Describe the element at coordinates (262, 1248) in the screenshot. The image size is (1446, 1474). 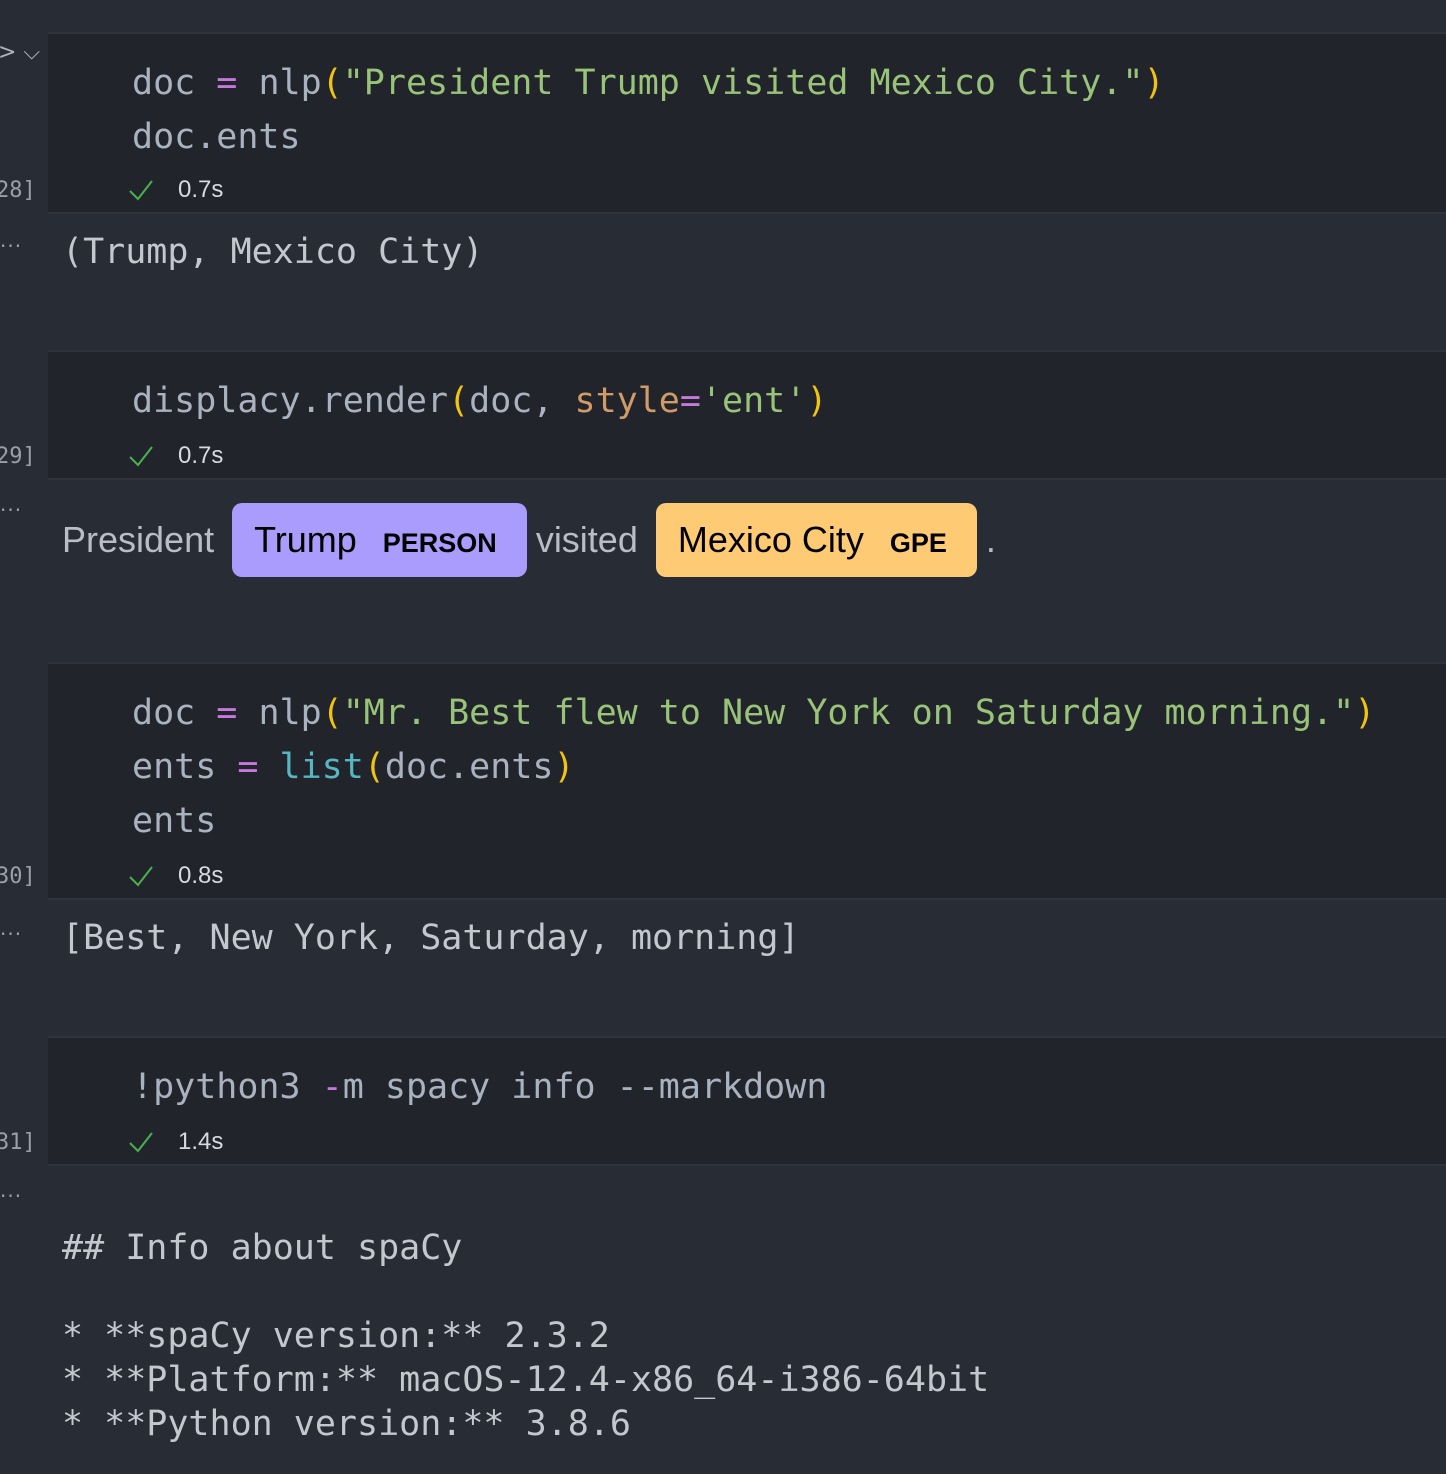
I see `markdown-output-heading: ## Info about spaCy` at that location.